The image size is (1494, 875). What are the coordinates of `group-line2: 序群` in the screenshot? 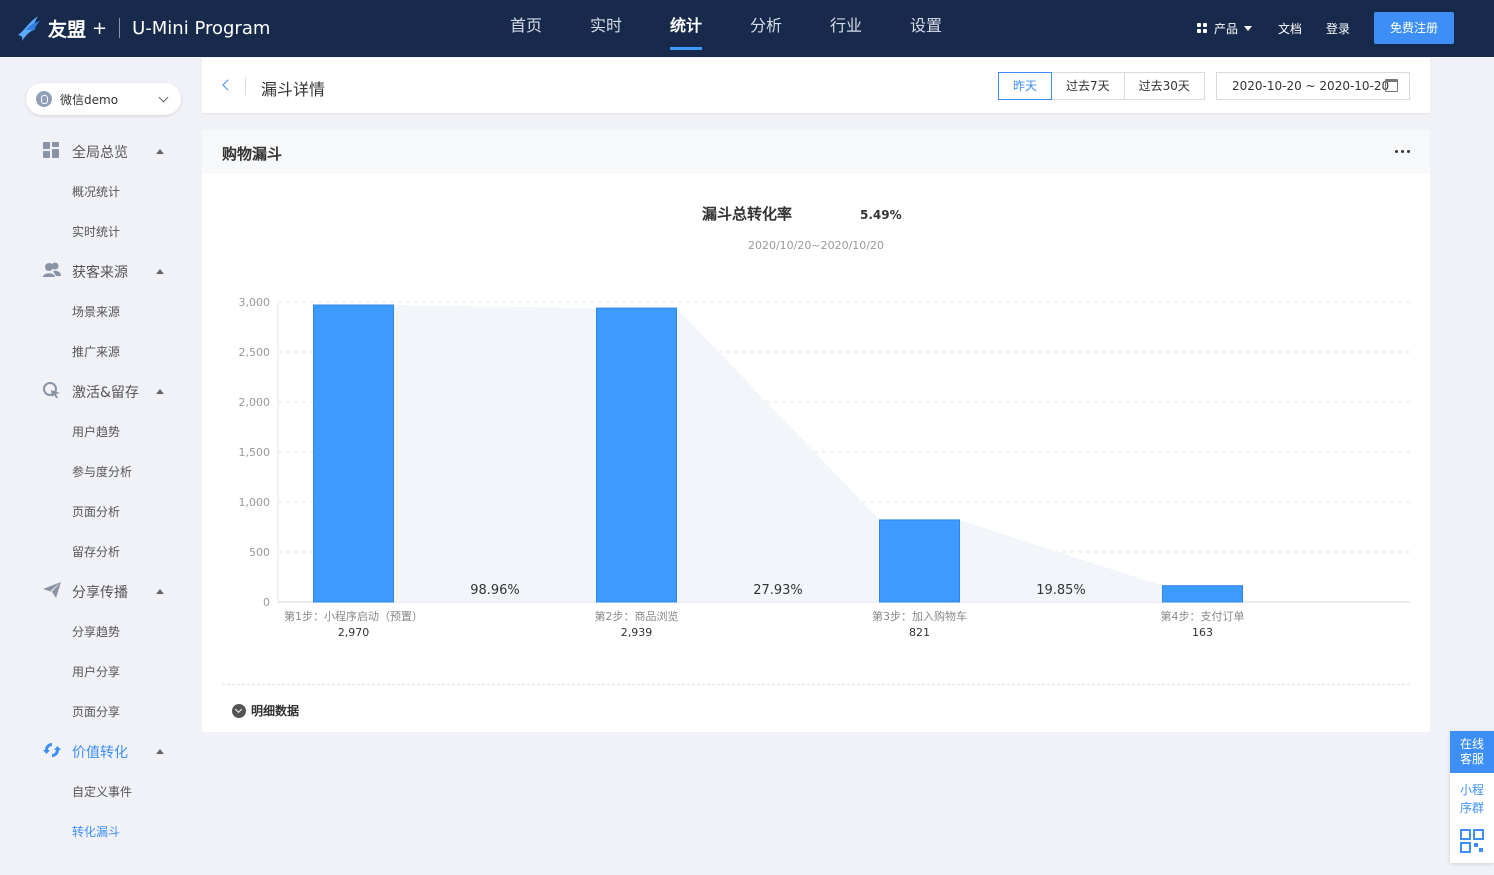 It's located at (1471, 808).